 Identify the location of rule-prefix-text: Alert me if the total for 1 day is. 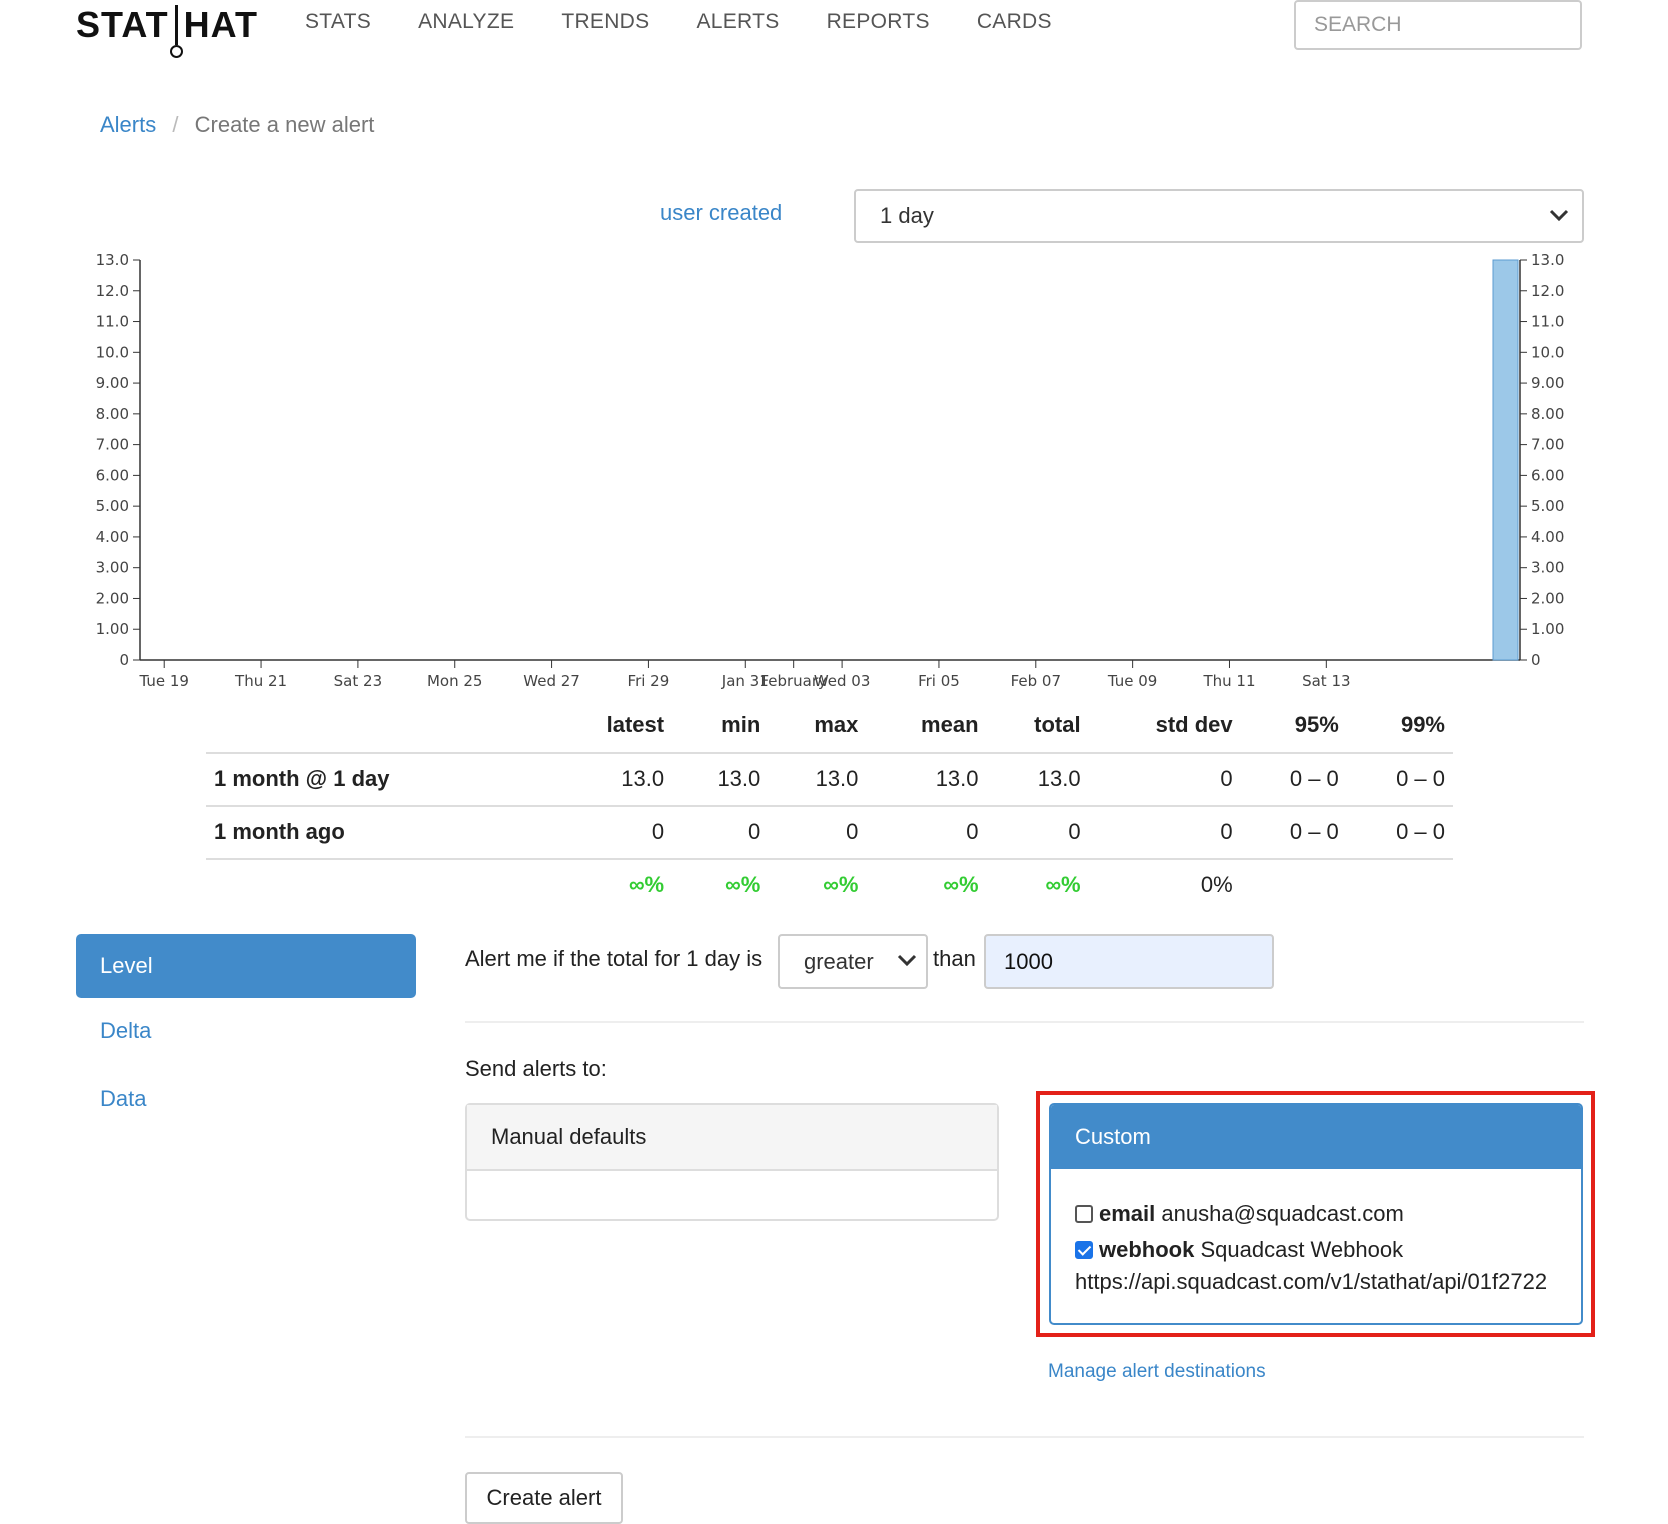
(614, 958).